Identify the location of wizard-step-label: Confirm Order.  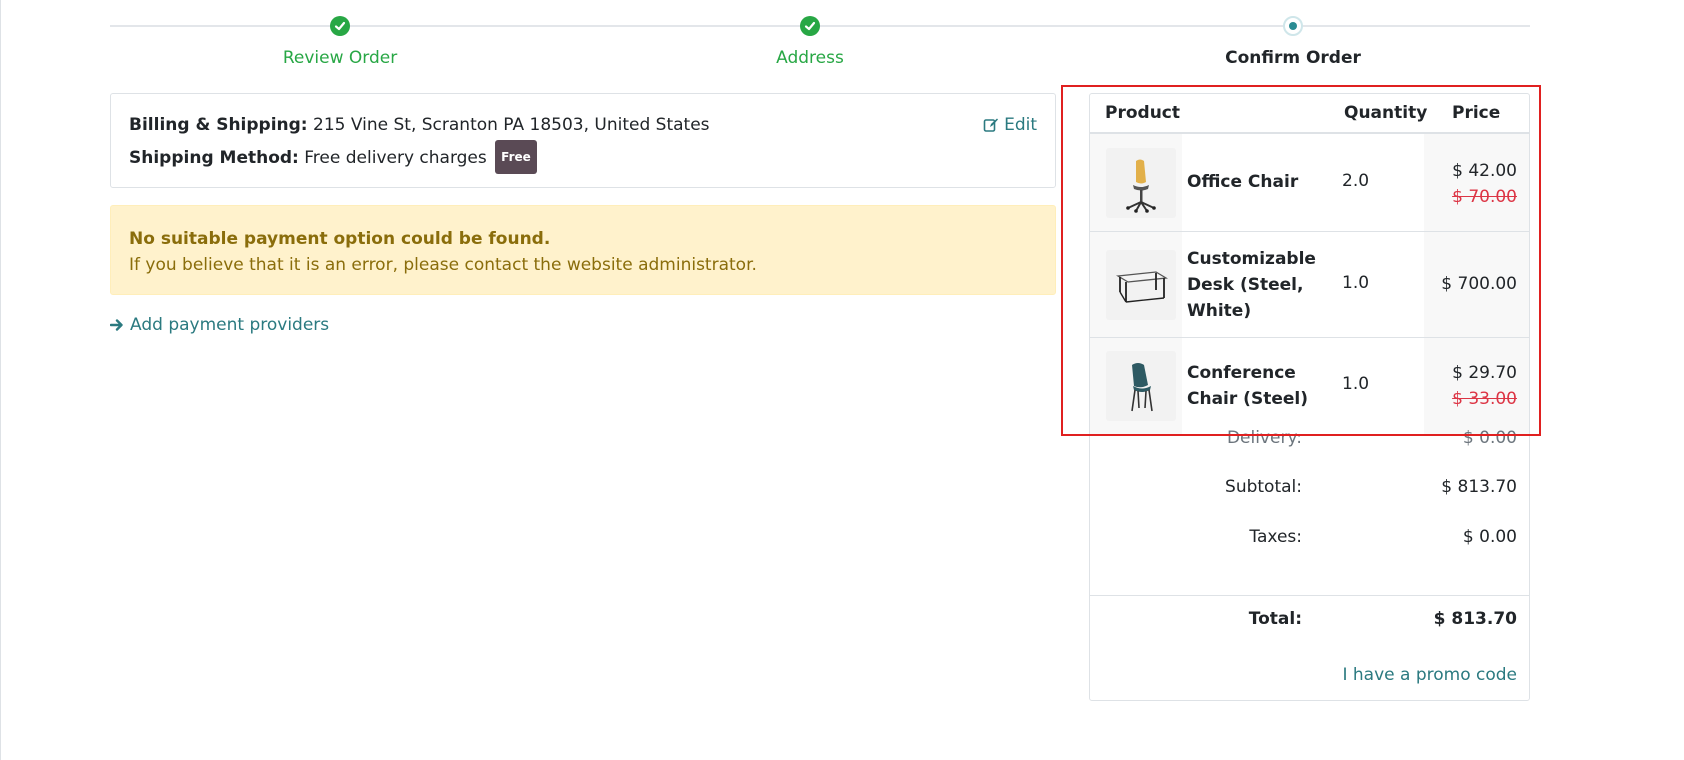
(1293, 58).